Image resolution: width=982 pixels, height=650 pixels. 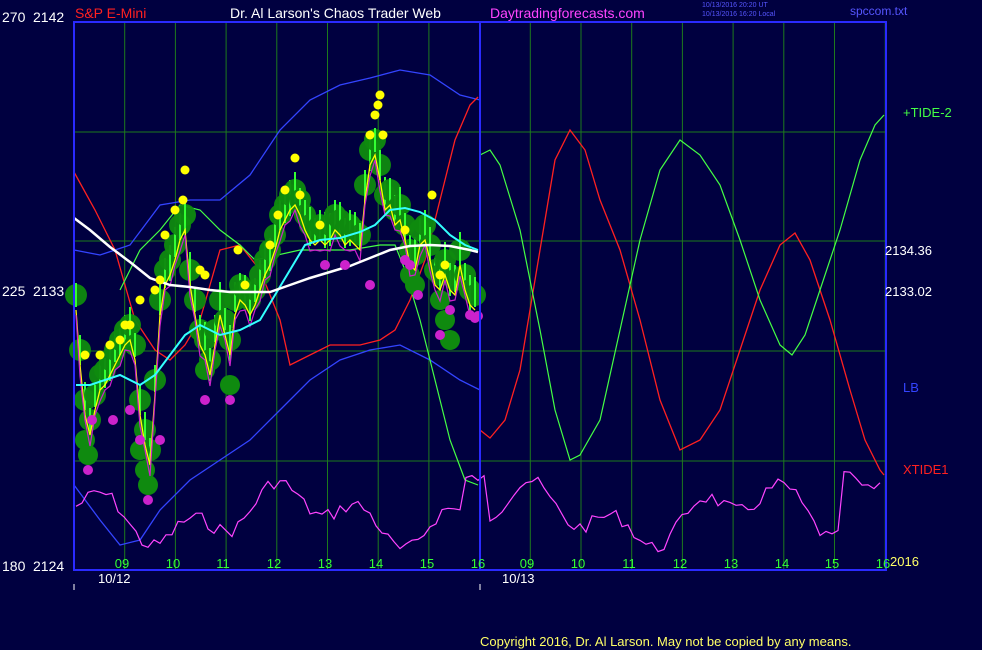 I want to click on left-axis-price-top: 2142, so click(x=48, y=17).